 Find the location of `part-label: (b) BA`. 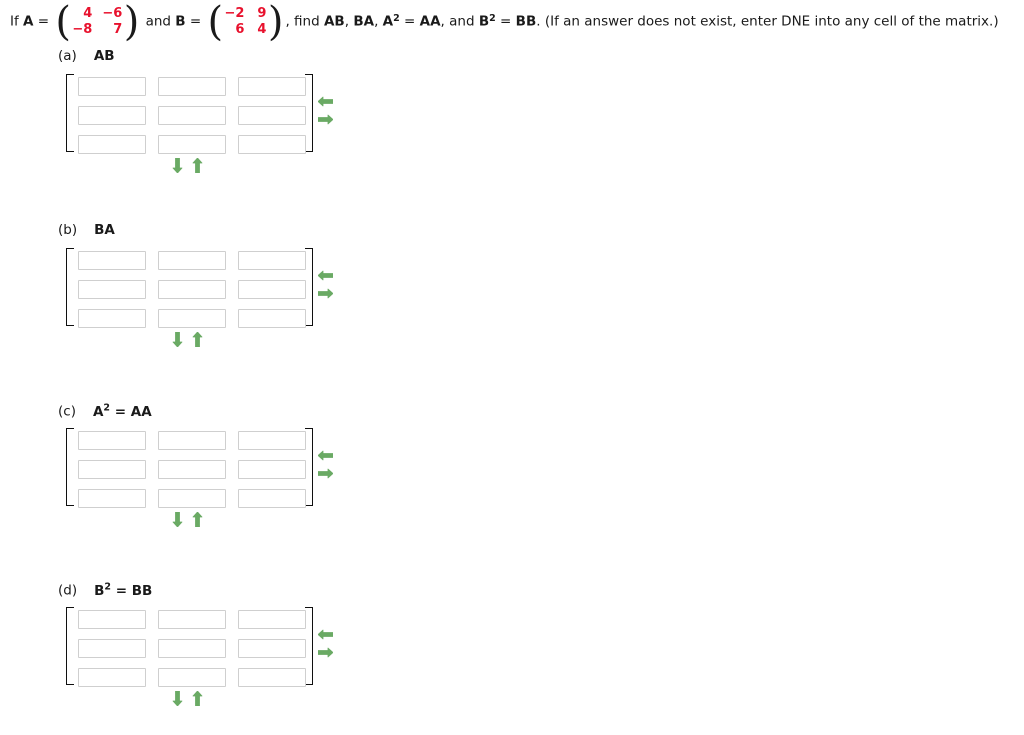

part-label: (b) BA is located at coordinates (86, 230).